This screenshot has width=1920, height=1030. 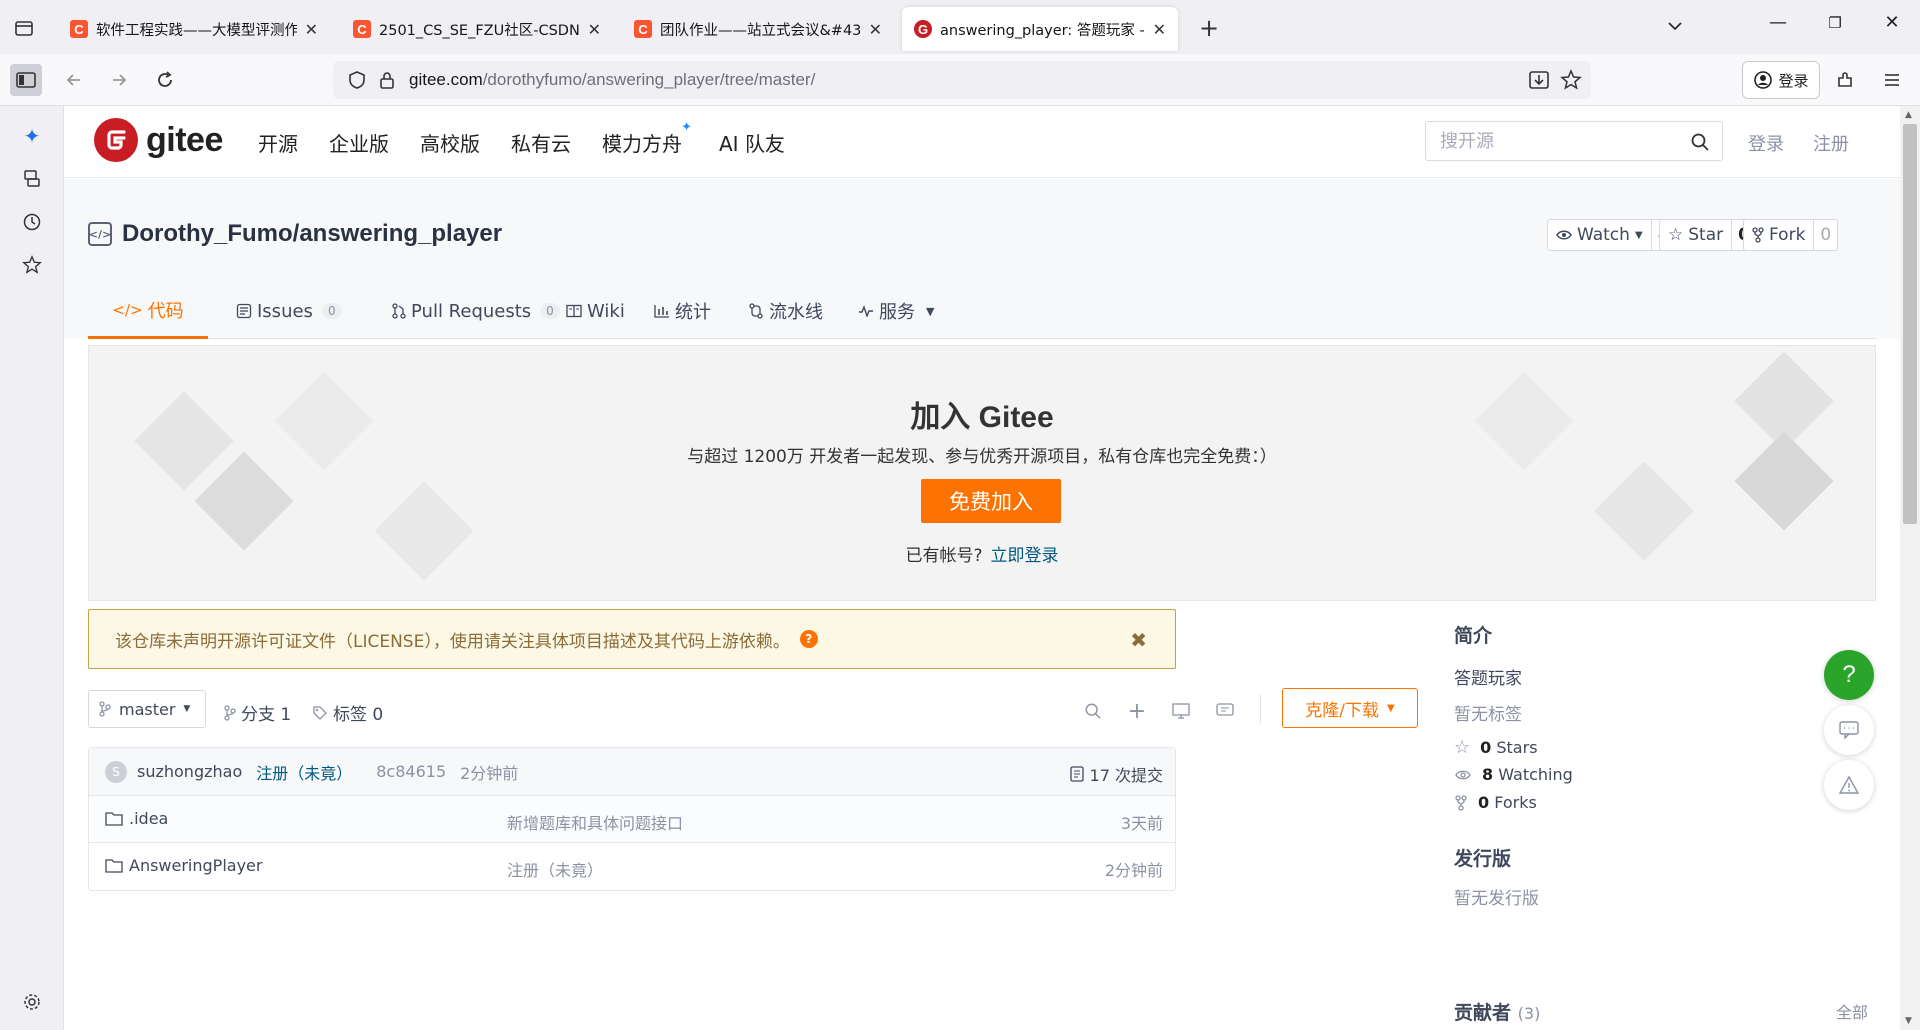 What do you see at coordinates (1488, 715) in the screenshot?
I see `no-tags-text: 暂无标签` at bounding box center [1488, 715].